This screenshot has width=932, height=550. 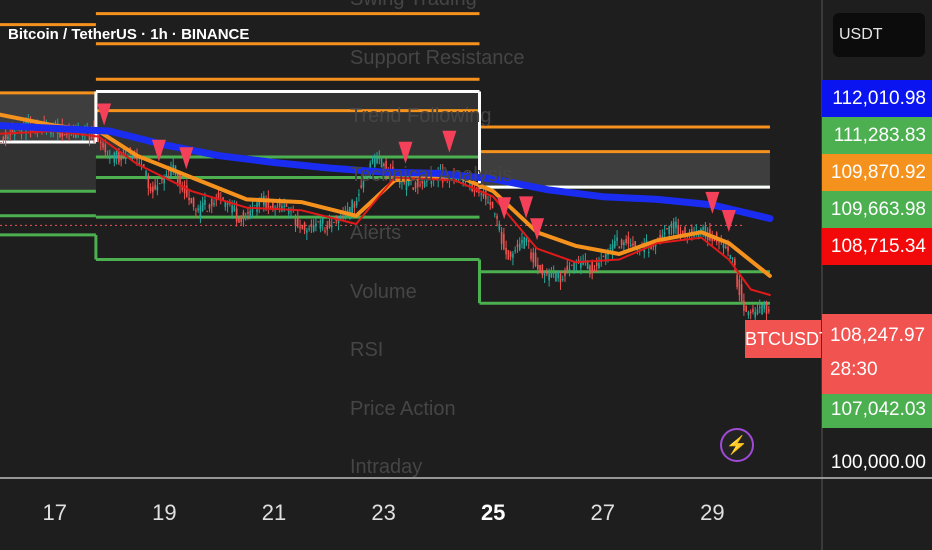 I want to click on x-tick-label: 17, so click(x=55, y=512).